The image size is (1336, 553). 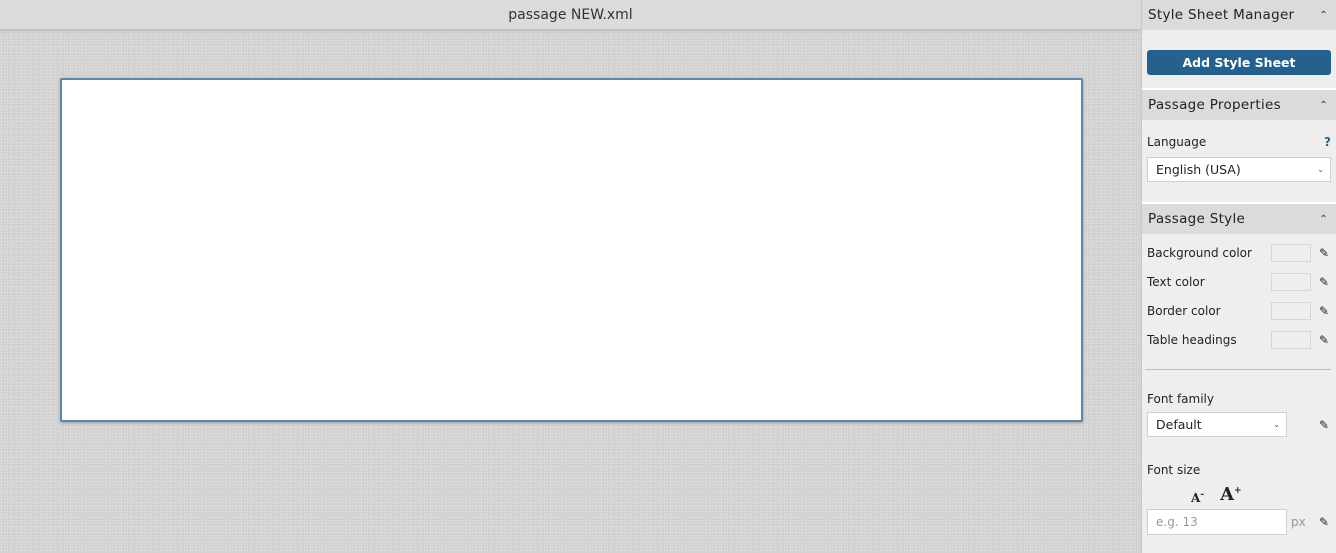 What do you see at coordinates (1184, 310) in the screenshot?
I see `border-color-label: Border color` at bounding box center [1184, 310].